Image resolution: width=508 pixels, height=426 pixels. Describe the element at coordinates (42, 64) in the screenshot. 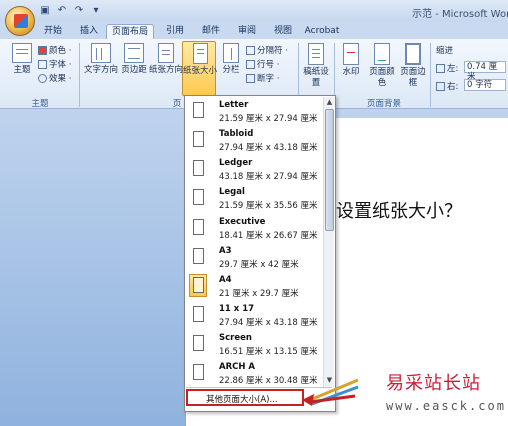

I see `fonts-icon` at that location.